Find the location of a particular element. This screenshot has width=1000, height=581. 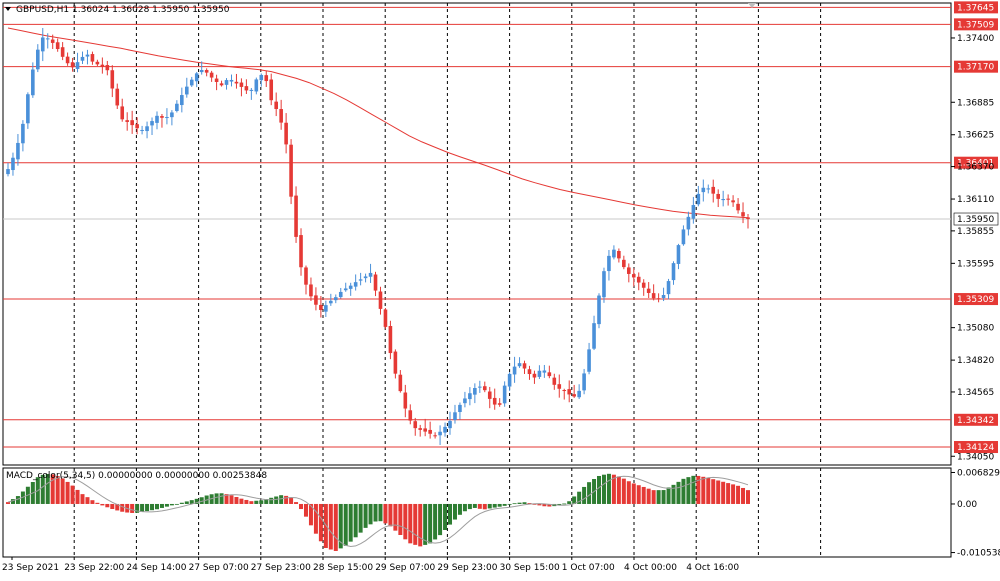

macd-tick-label: -0.0105381 is located at coordinates (978, 554).